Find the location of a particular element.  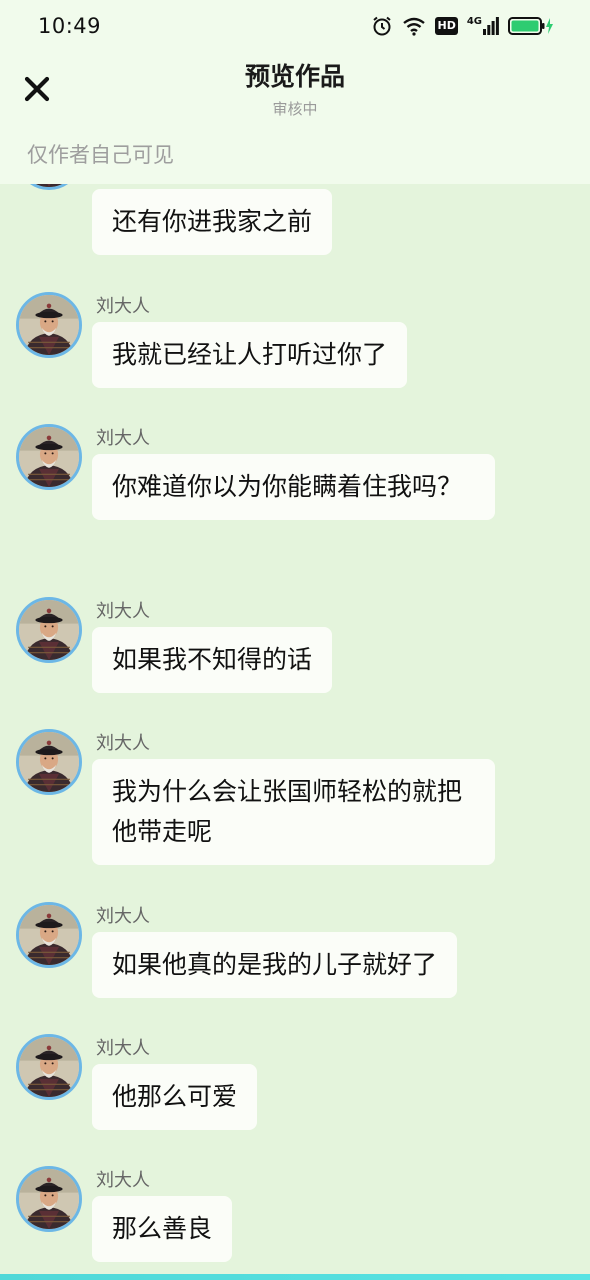

message-bubble: 他那么可爱 is located at coordinates (175, 1097).